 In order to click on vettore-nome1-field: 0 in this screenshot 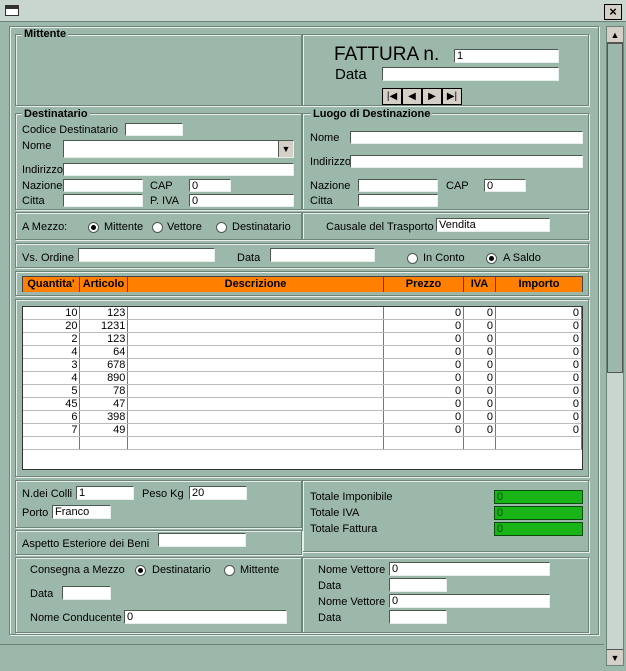, I will do `click(469, 569)`.